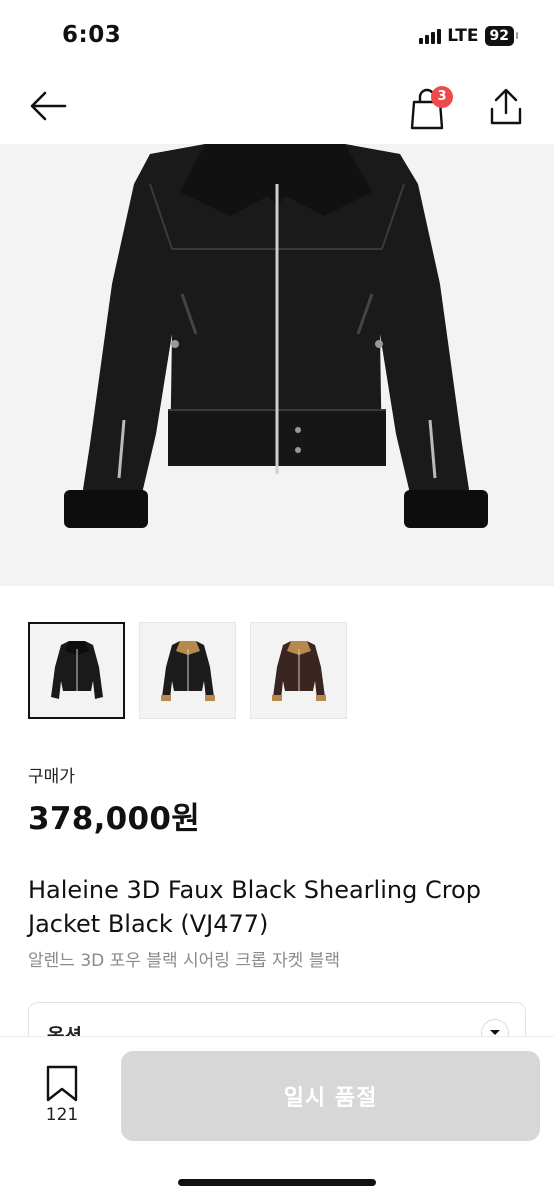  I want to click on share-button, so click(506, 107).